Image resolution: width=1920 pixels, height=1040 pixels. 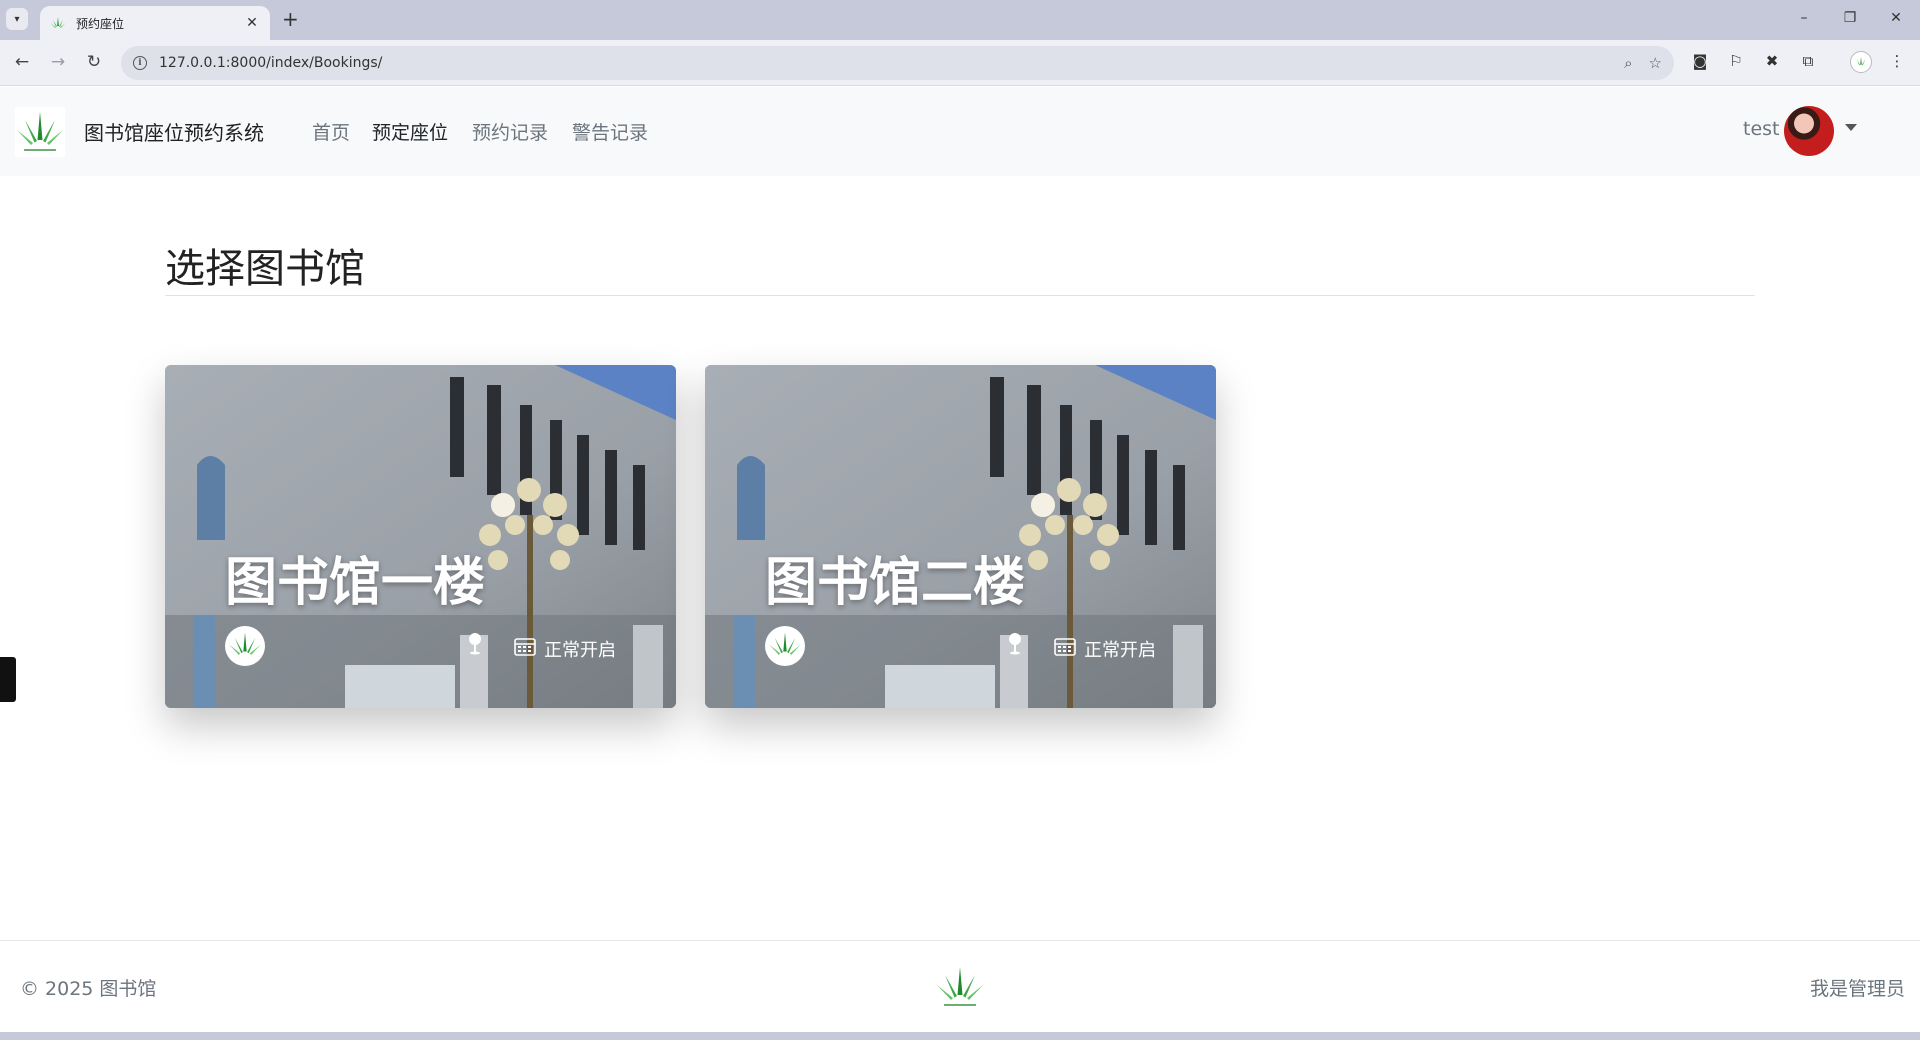 I want to click on side-toolbar-handle, so click(x=8, y=679).